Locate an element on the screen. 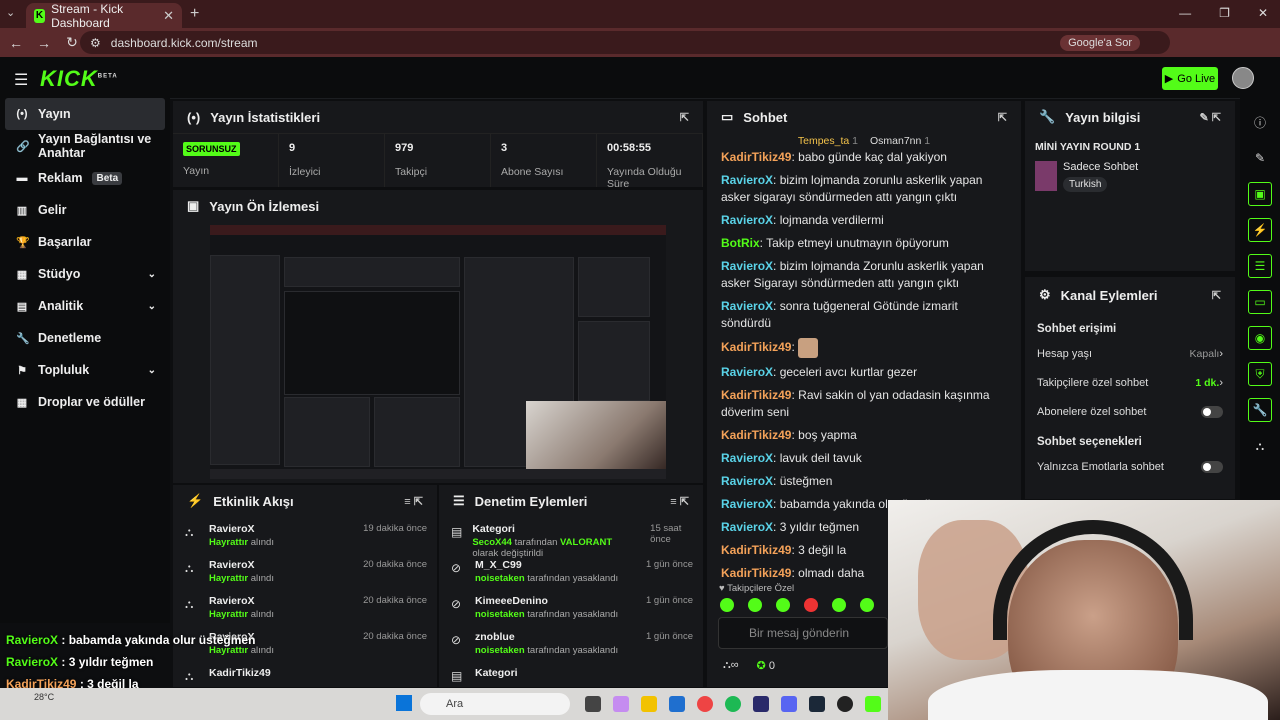  new-tab-button: + is located at coordinates (194, 14).